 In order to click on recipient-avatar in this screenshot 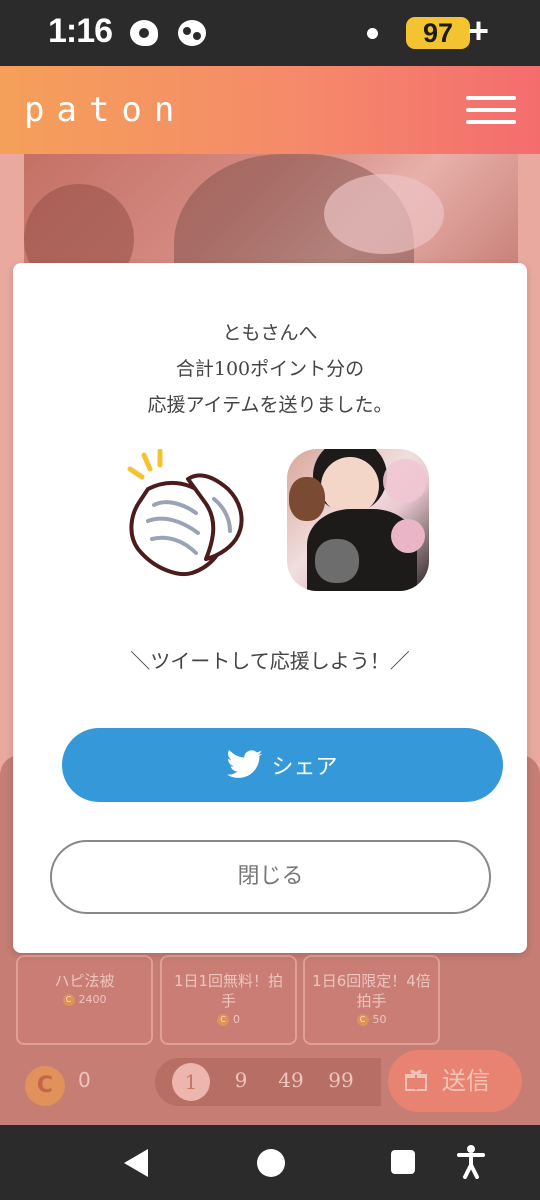, I will do `click(358, 520)`.